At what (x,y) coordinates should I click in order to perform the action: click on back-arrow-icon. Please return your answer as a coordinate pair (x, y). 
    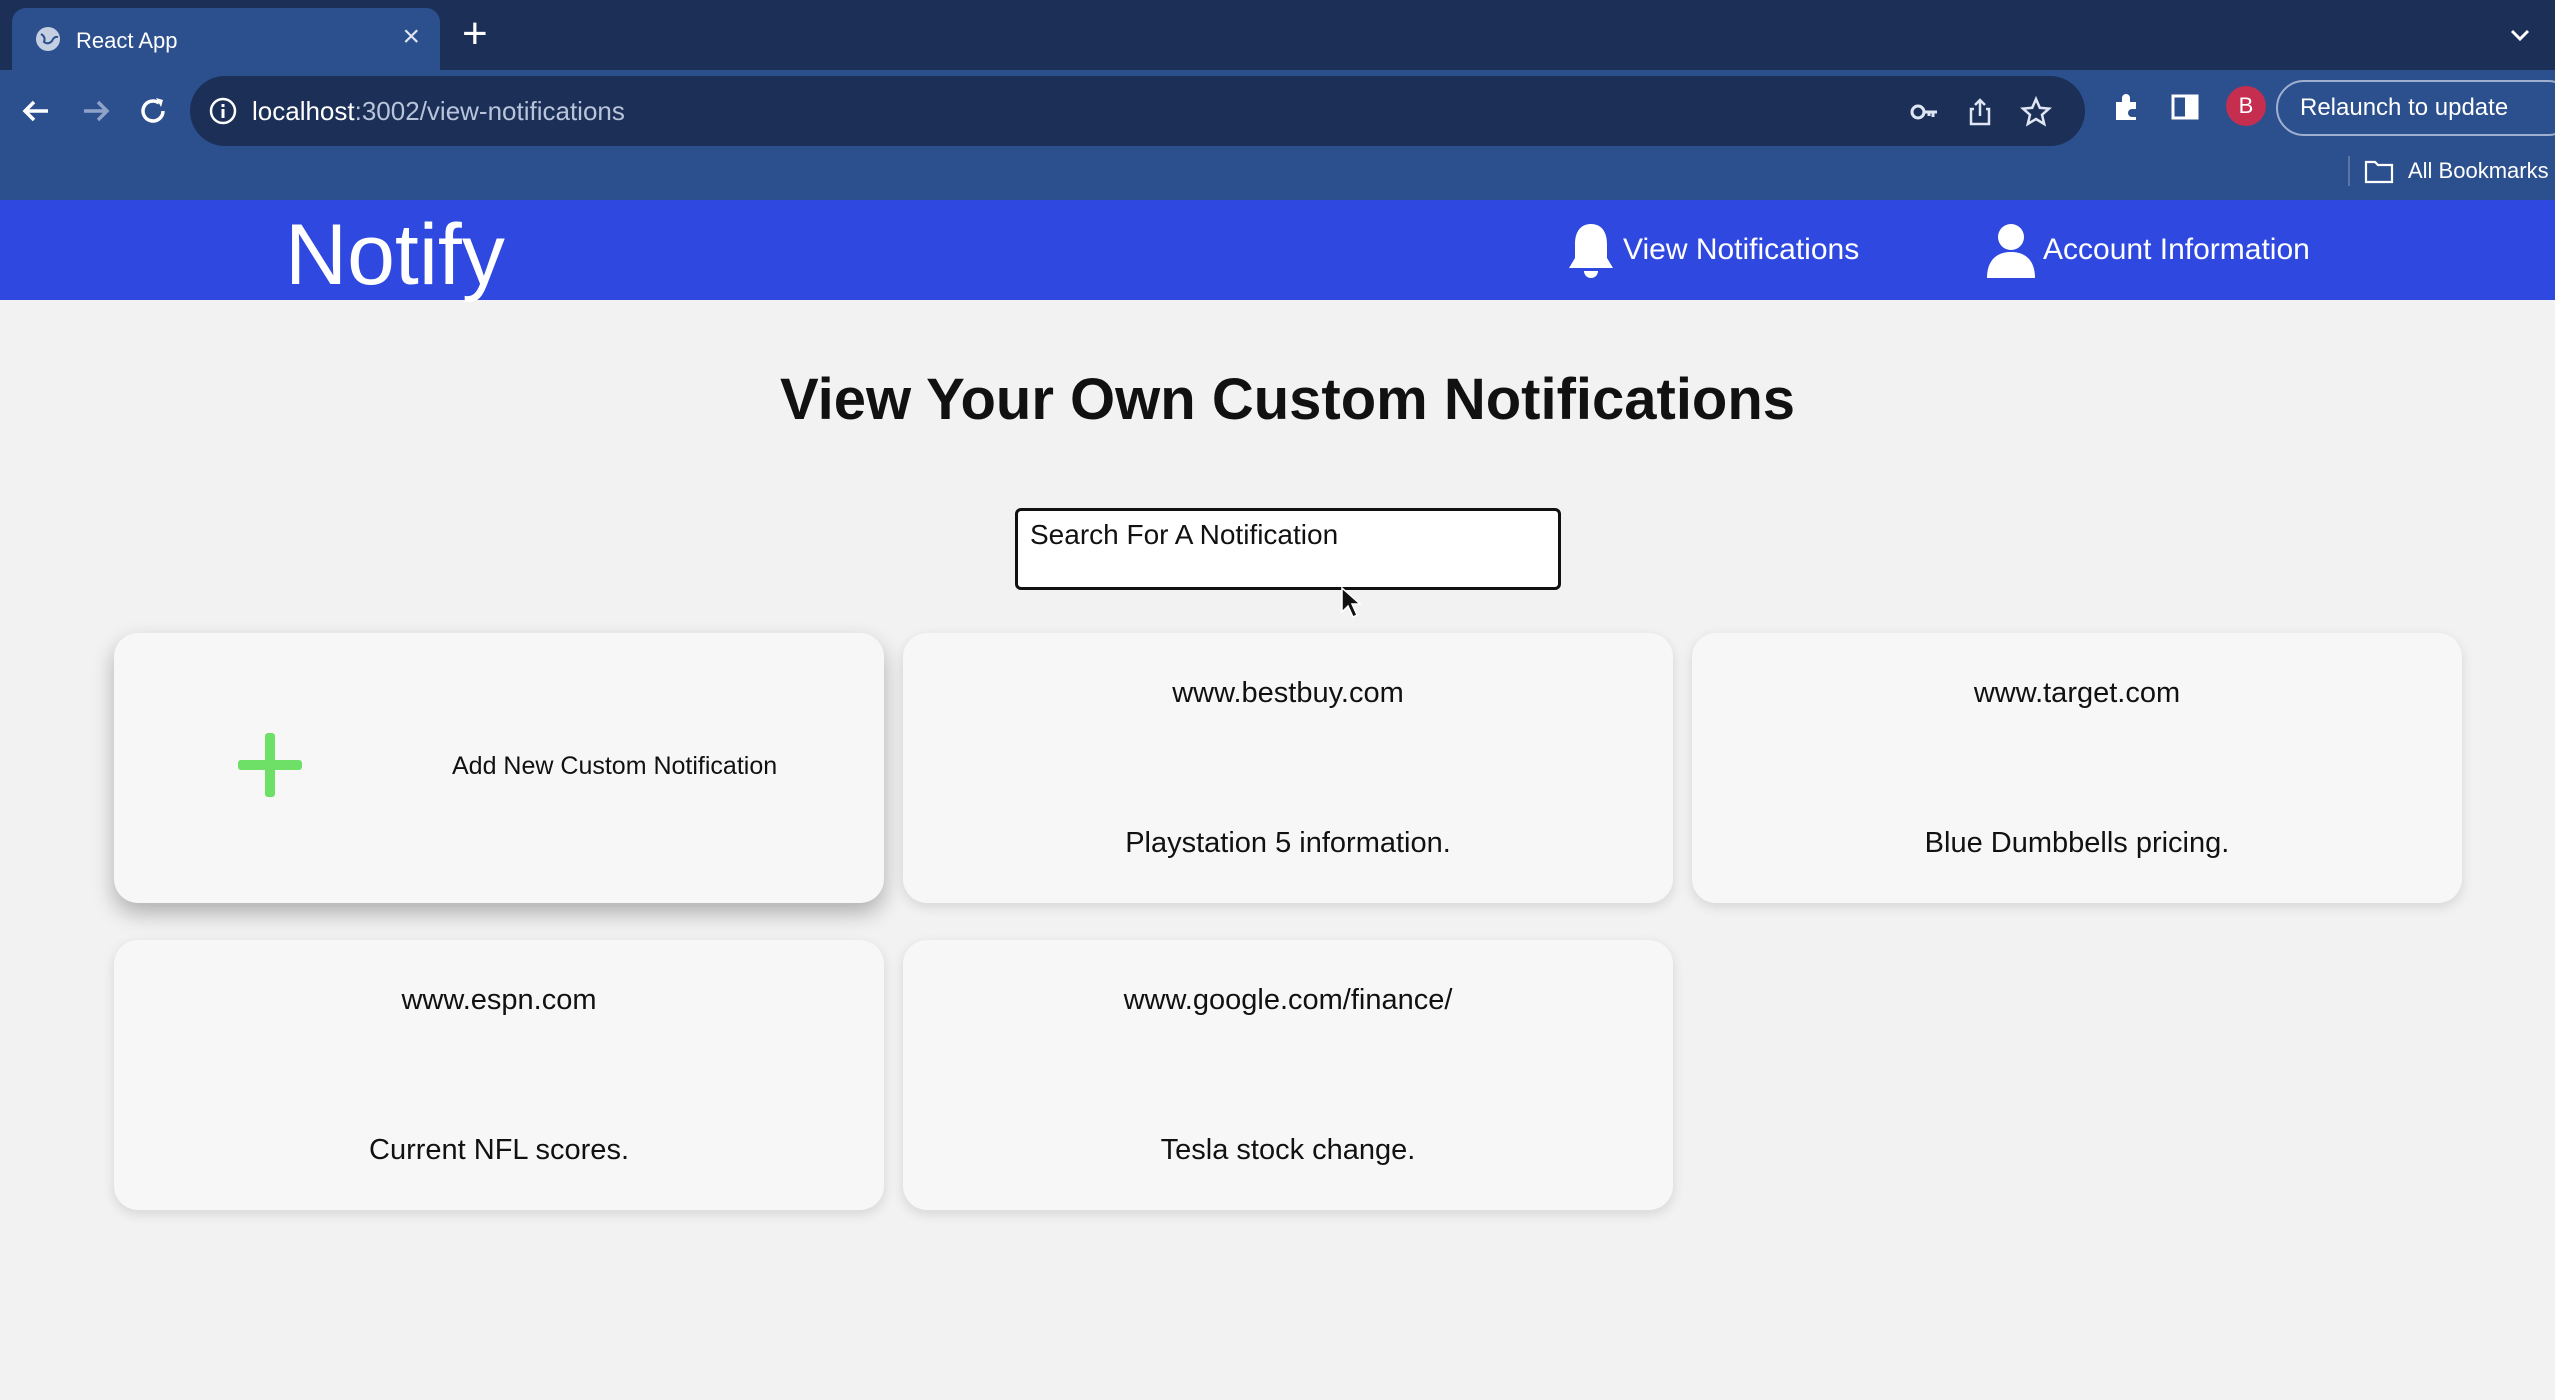
    Looking at the image, I should click on (37, 111).